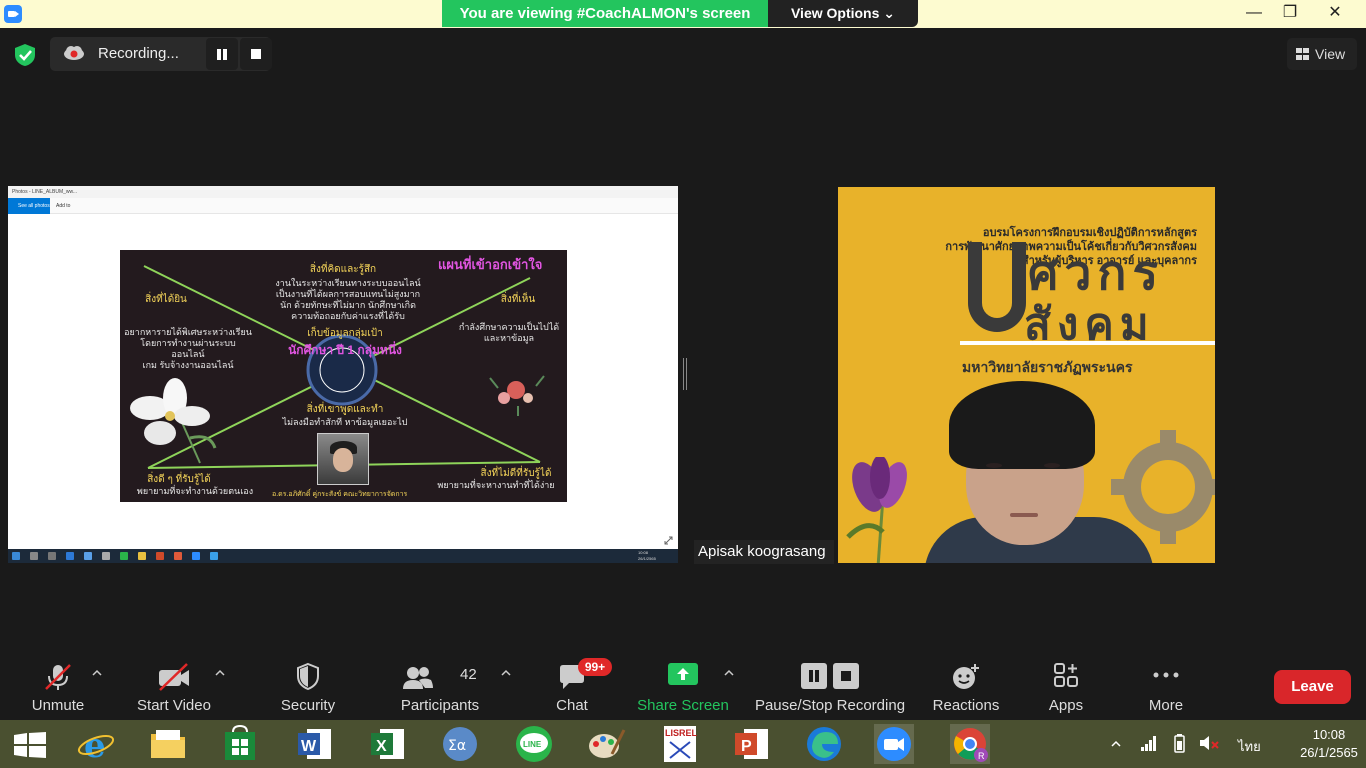 Image resolution: width=1366 pixels, height=768 pixels. I want to click on math-input-icon: Σα, so click(460, 744).